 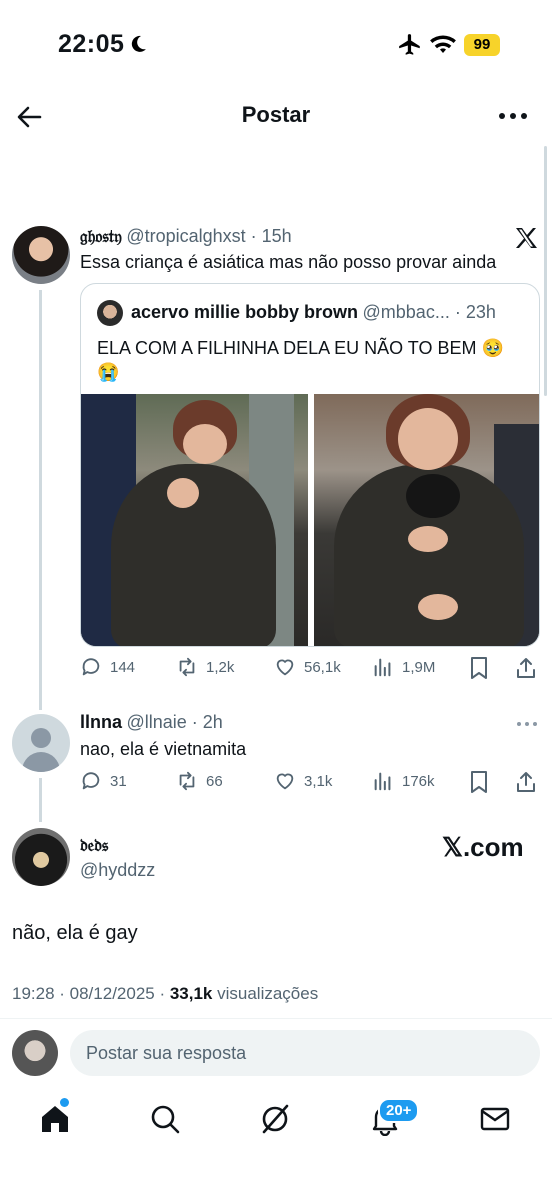 I want to click on views-count: 176k, so click(x=418, y=781).